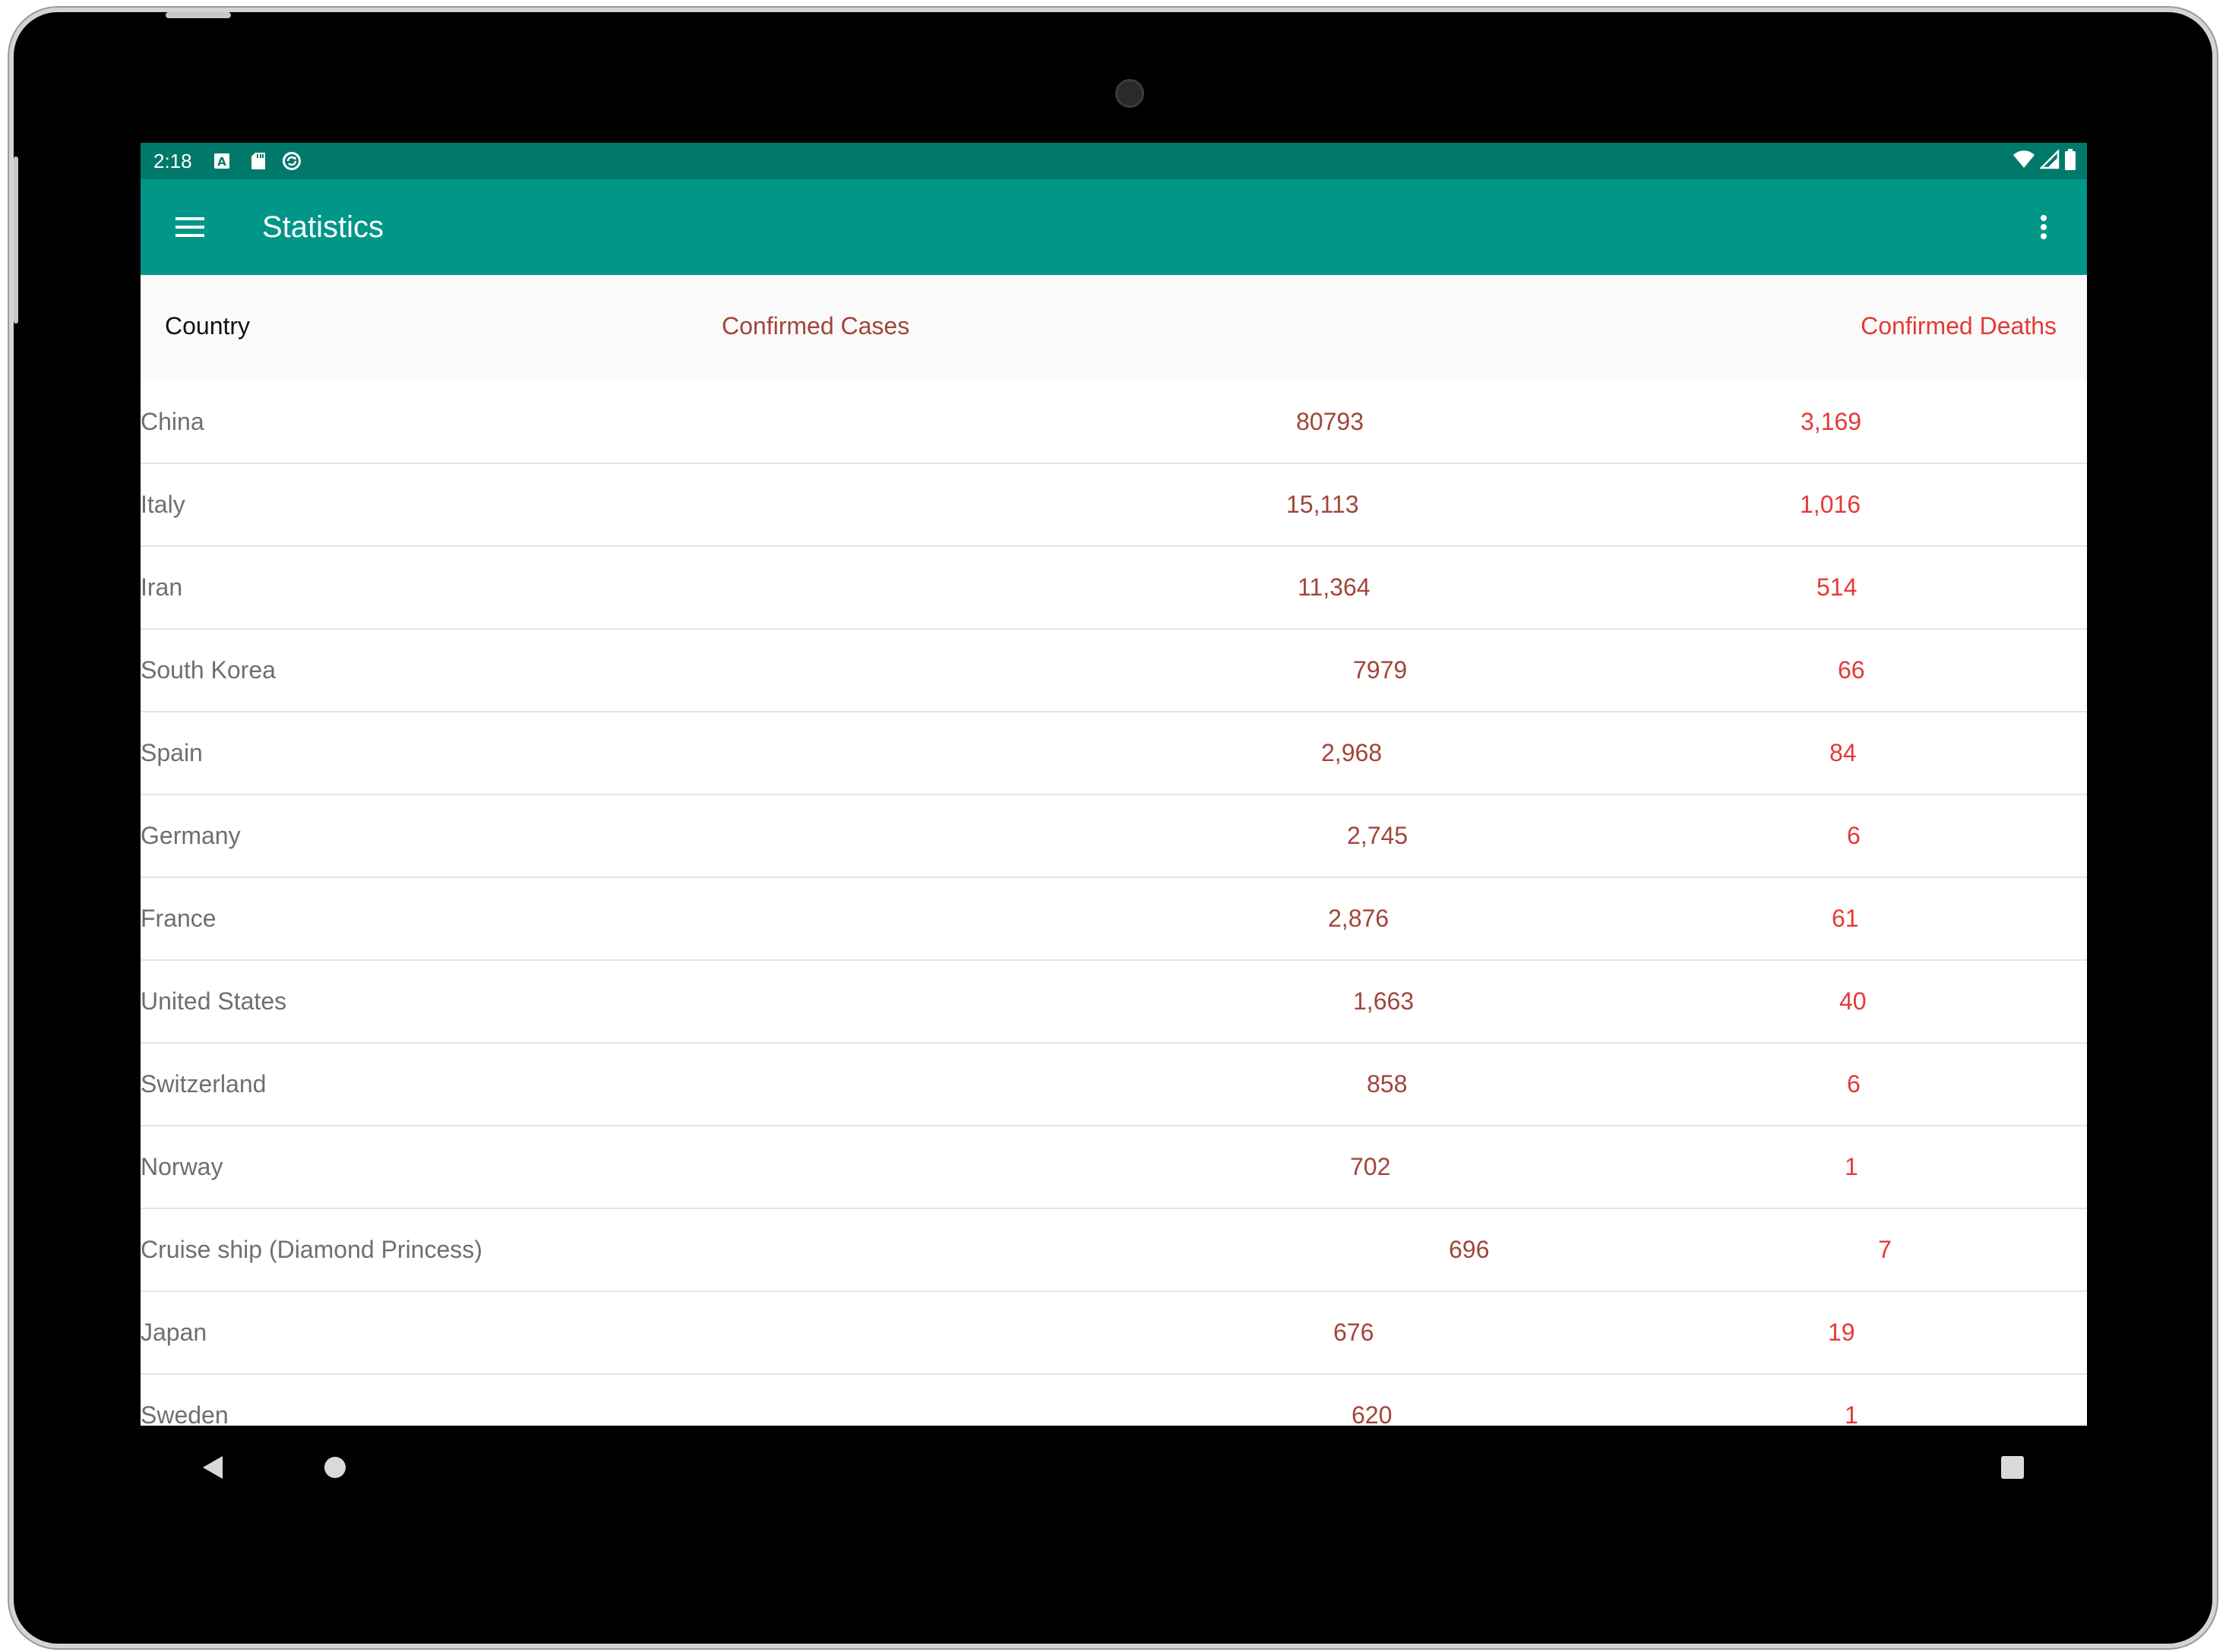 This screenshot has width=2226, height=1652. Describe the element at coordinates (1830, 504) in the screenshot. I see `confirmed-deaths-value: 1,016` at that location.